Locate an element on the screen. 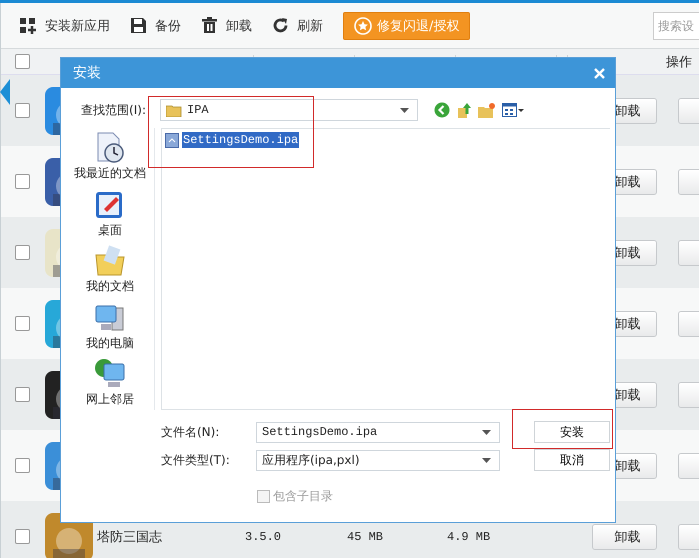 The width and height of the screenshot is (699, 558). install-button: 安装 is located at coordinates (572, 432).